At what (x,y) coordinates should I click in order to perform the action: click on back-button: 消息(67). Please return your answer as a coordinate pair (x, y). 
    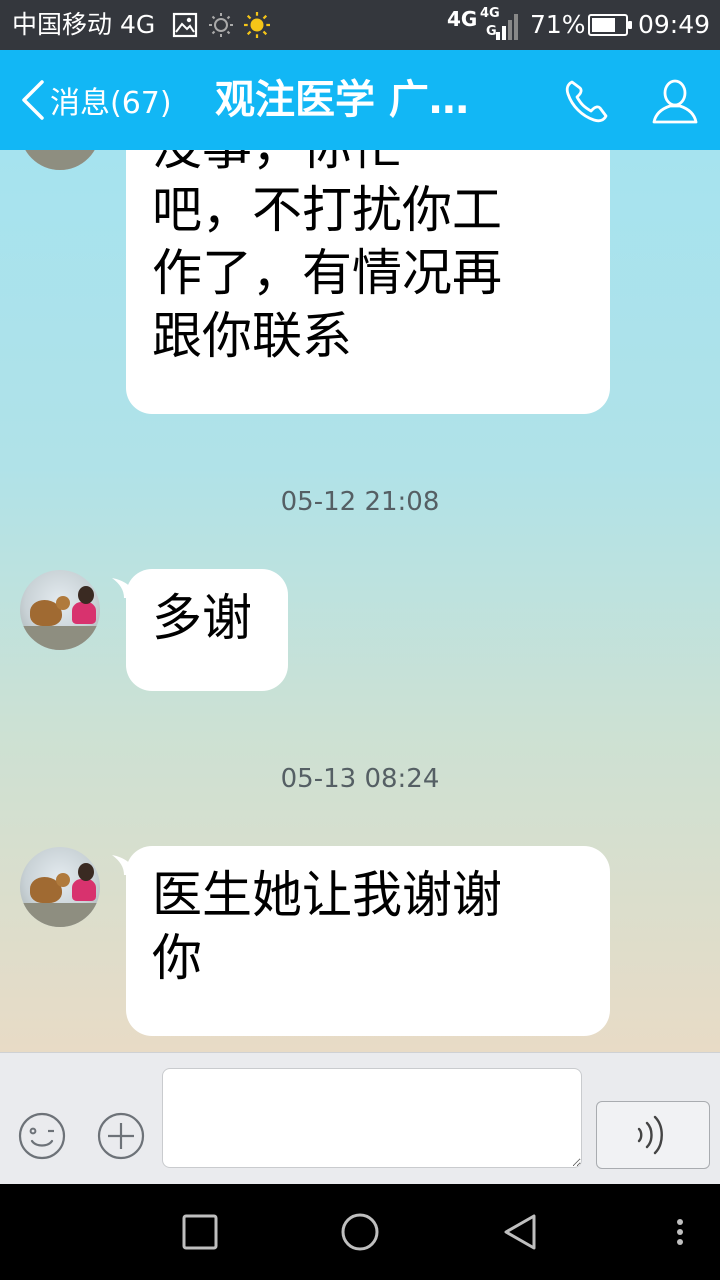
    Looking at the image, I should click on (95, 100).